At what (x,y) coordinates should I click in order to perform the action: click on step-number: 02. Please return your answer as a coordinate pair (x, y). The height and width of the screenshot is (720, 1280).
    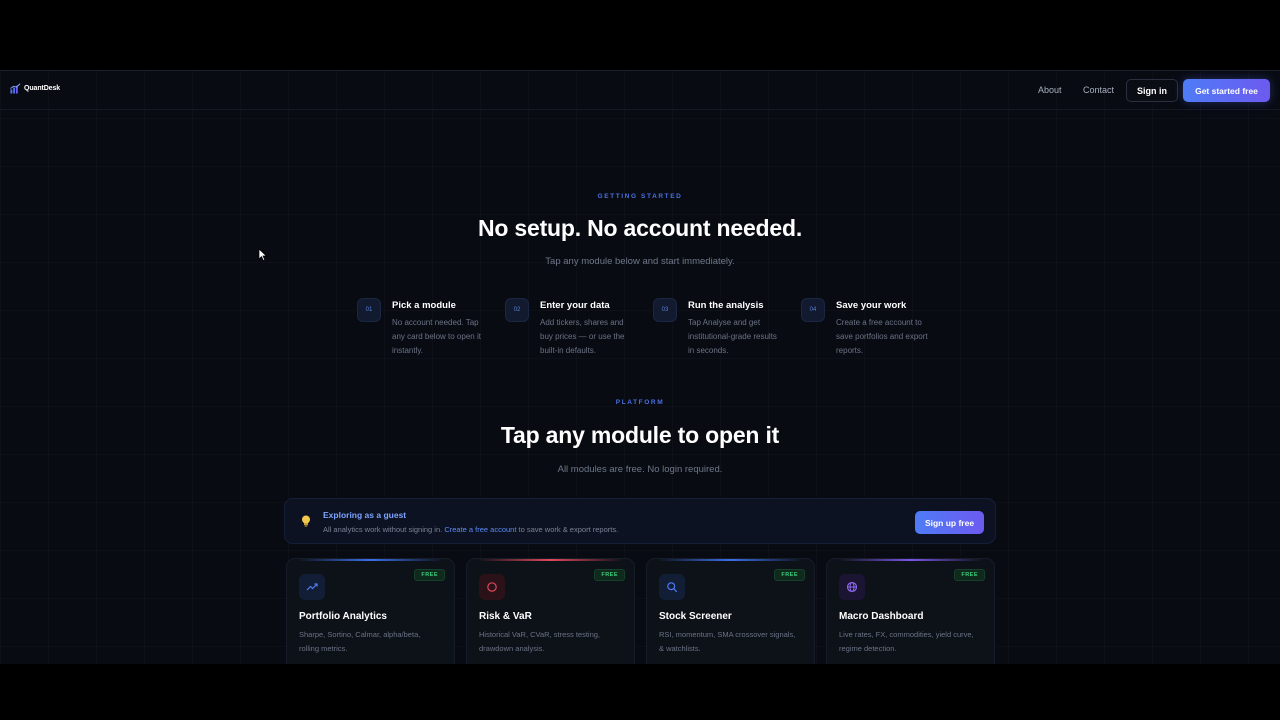
    Looking at the image, I should click on (517, 310).